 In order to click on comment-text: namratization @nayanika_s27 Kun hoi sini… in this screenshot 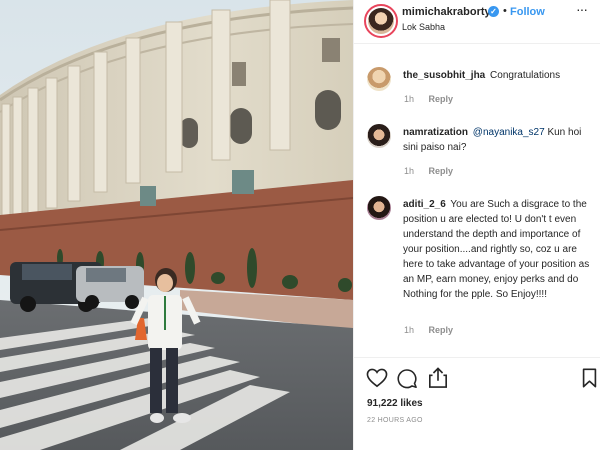, I will do `click(498, 140)`.